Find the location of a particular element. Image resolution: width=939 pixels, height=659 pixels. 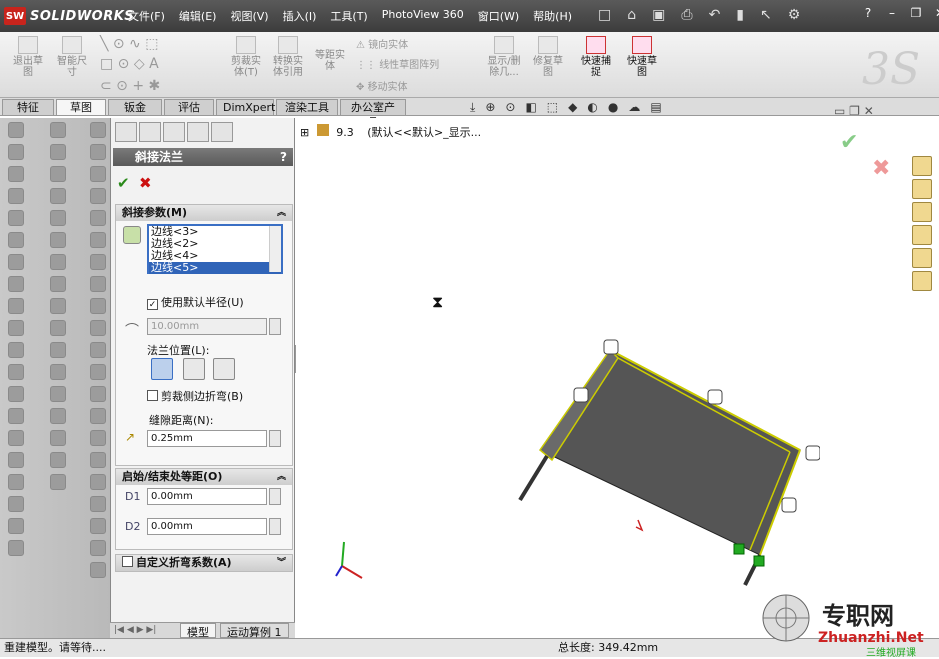

appearances-icon is located at coordinates (922, 258).